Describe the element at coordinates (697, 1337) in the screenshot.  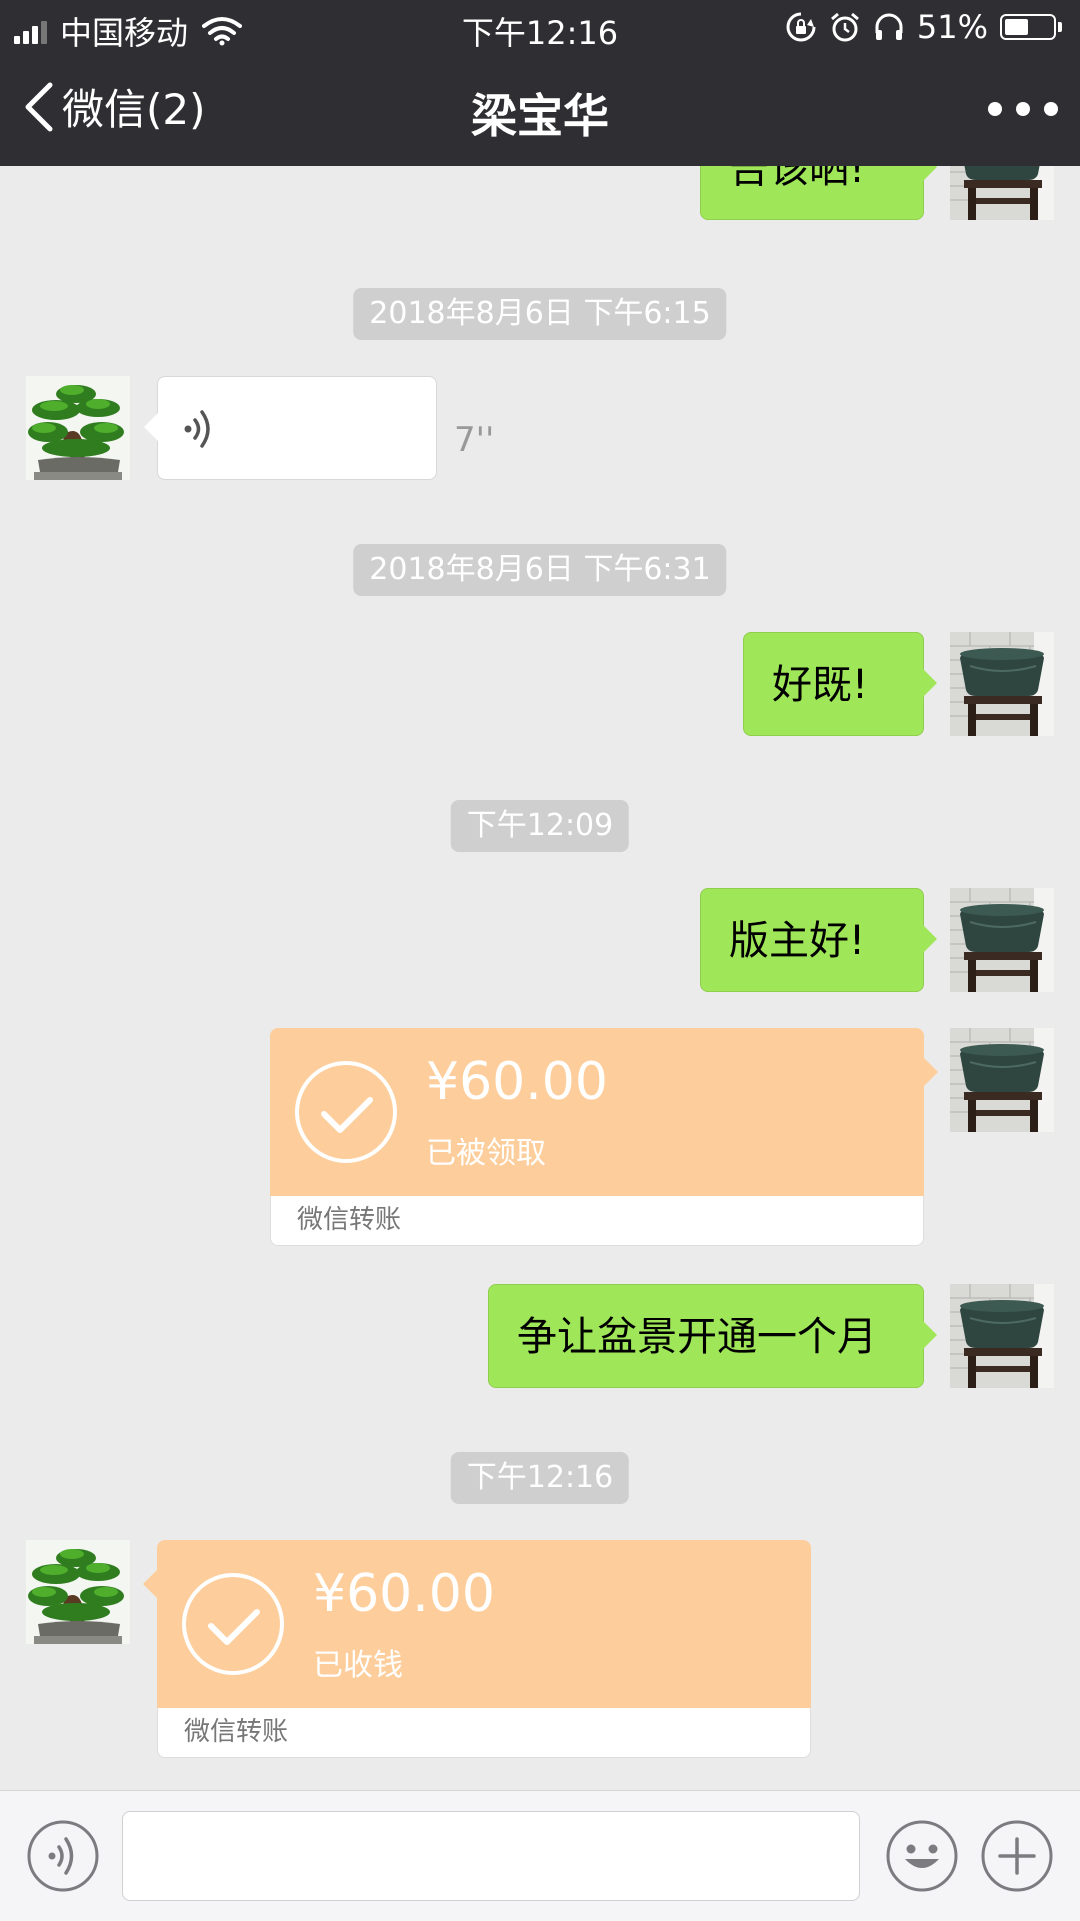
I see `message-text: 争让盆景开通一个月` at that location.